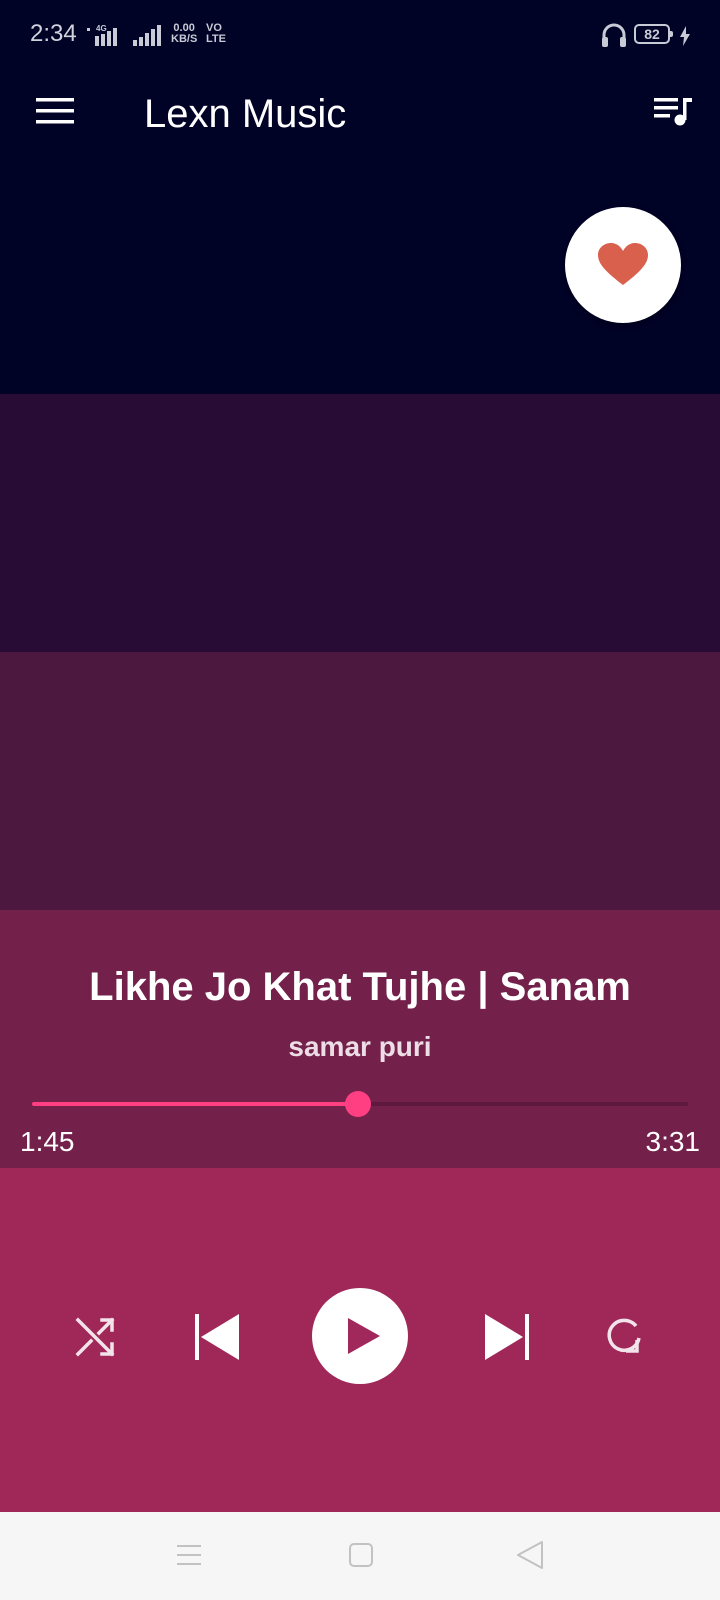 This screenshot has width=720, height=1600. What do you see at coordinates (364, 1336) in the screenshot?
I see `play-icon` at bounding box center [364, 1336].